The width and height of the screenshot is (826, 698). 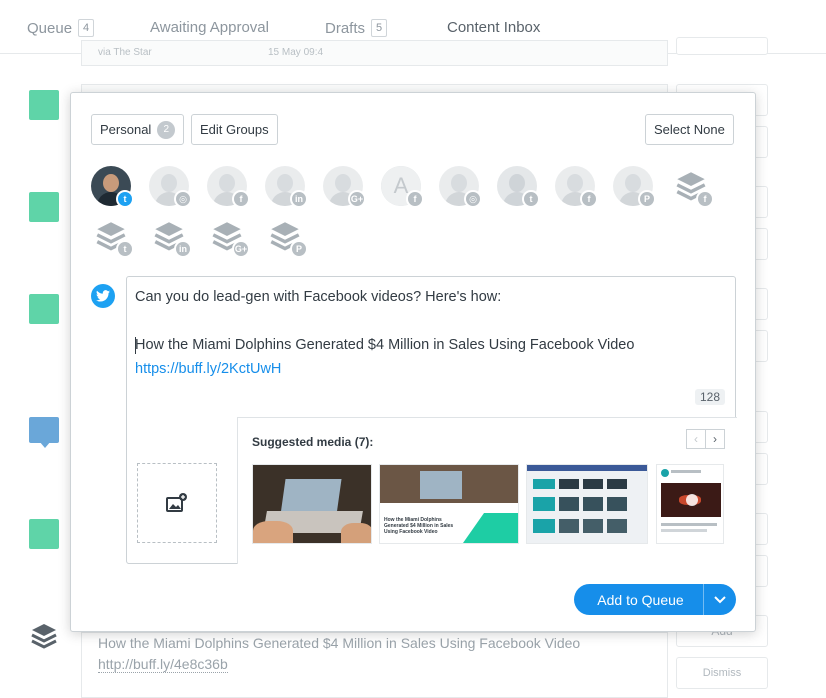 I want to click on add-to-queue-button: Add to Queue, so click(x=655, y=599).